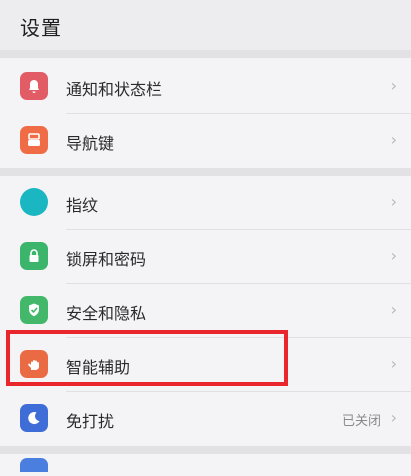 The image size is (411, 476). Describe the element at coordinates (82, 205) in the screenshot. I see `settings-item-label: 指纹` at that location.